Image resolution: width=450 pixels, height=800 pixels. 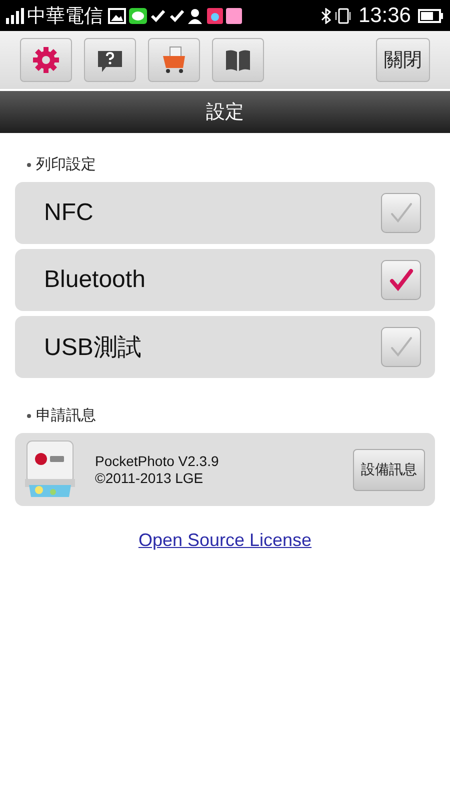 I want to click on device-info-button: 設備訊息, so click(x=389, y=469).